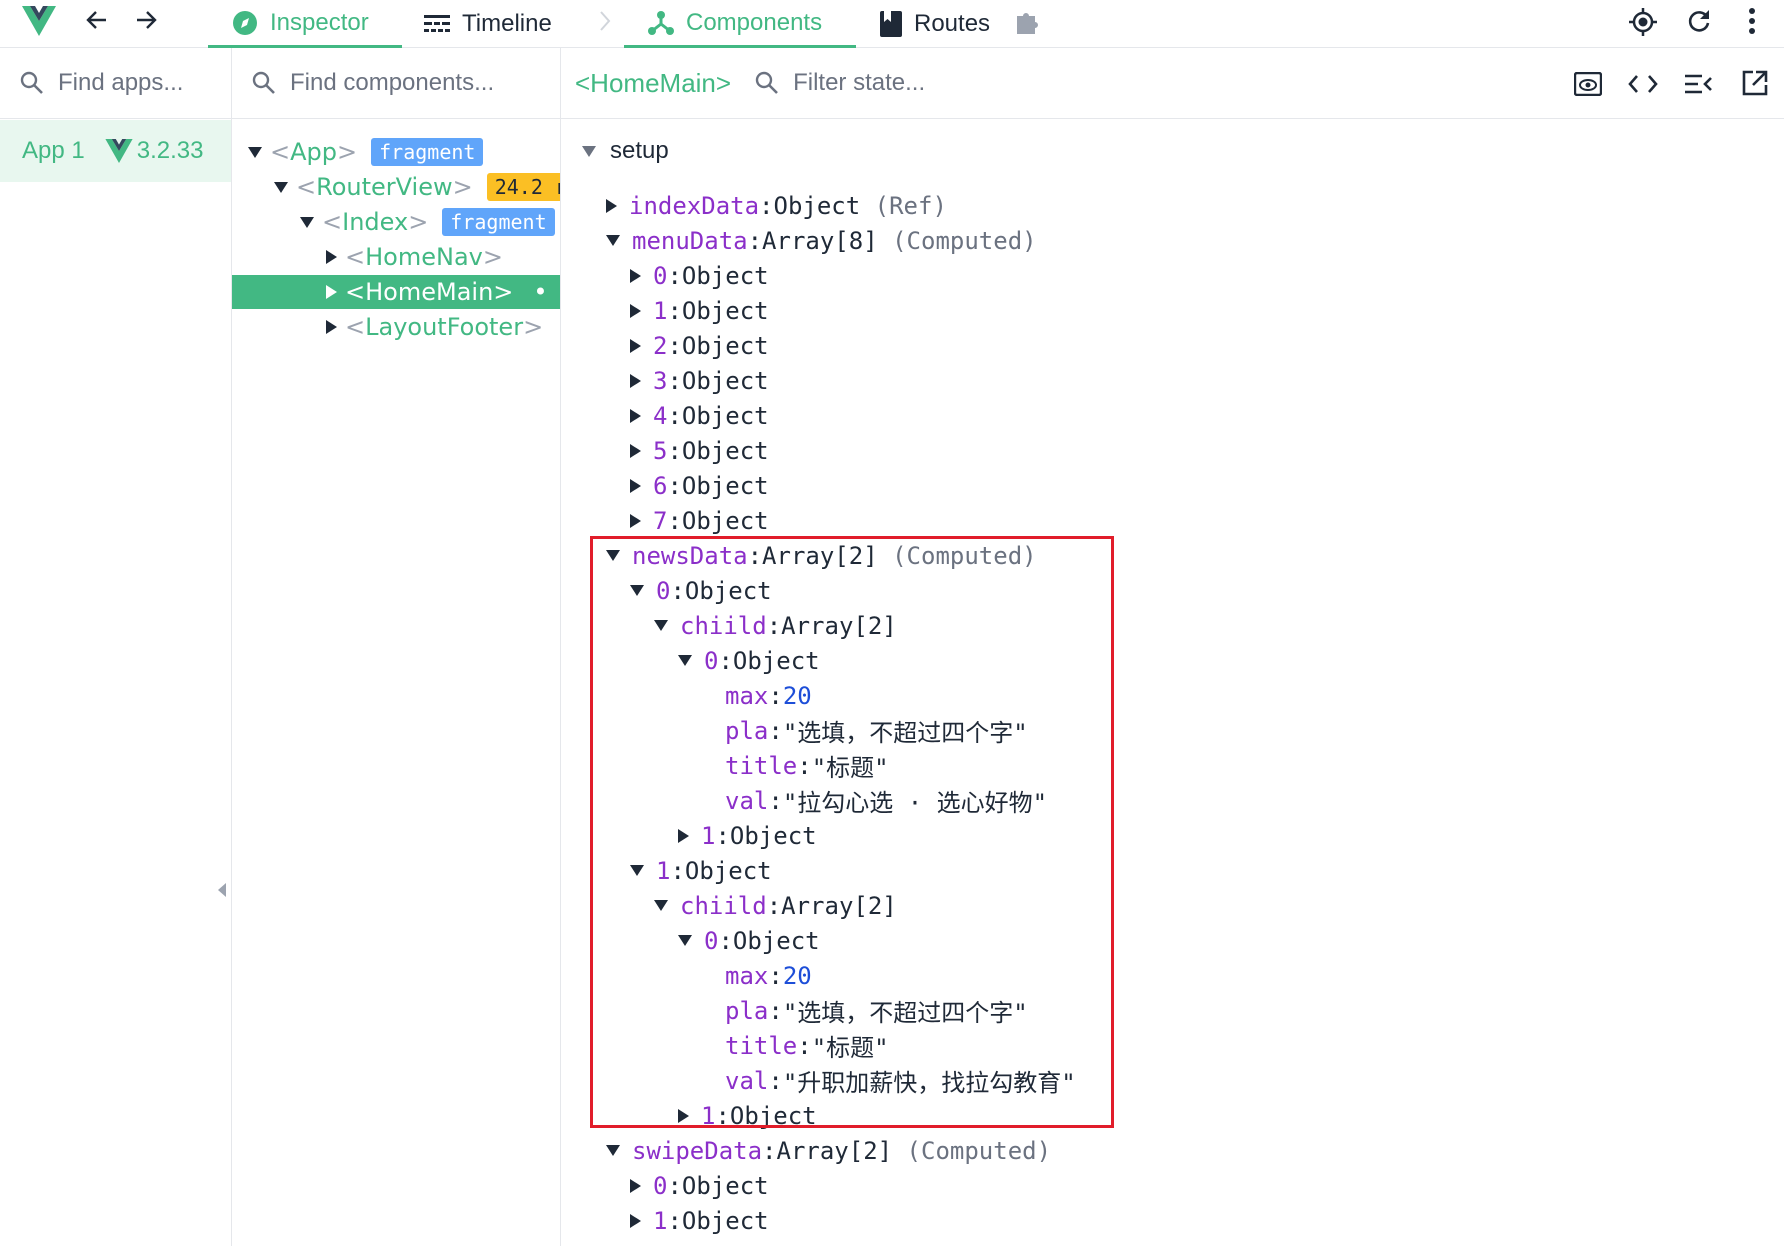 This screenshot has height=1246, width=1784. Describe the element at coordinates (424, 257) in the screenshot. I see `component-name: HomeNav` at that location.